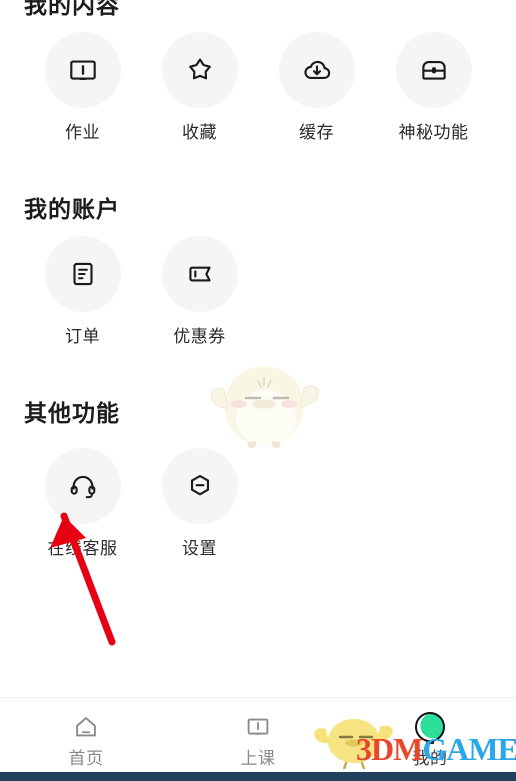 This screenshot has width=516, height=781. I want to click on grid-item-label: 订单, so click(82, 336).